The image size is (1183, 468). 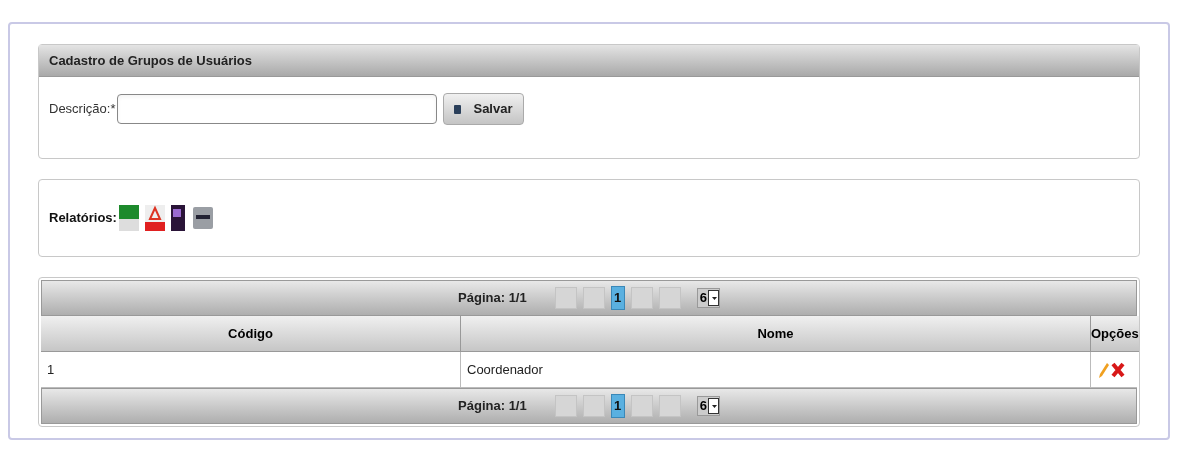 What do you see at coordinates (1104, 369) in the screenshot?
I see `pencil-icon` at bounding box center [1104, 369].